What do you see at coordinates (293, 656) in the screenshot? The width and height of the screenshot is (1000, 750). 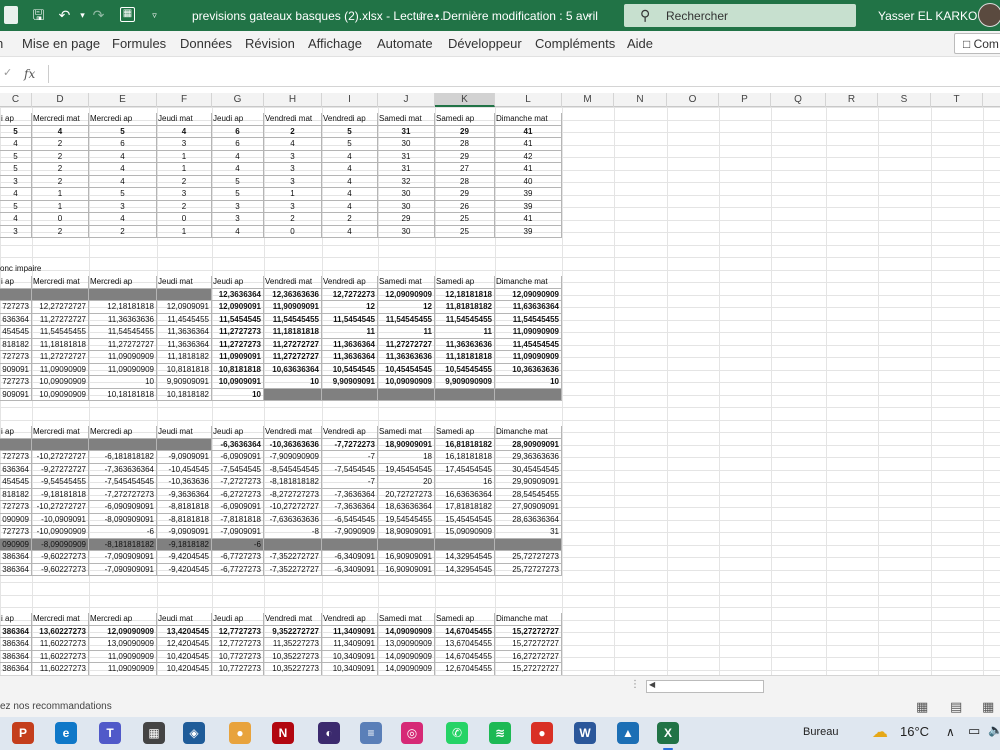 I see `cell: 10,35227273` at bounding box center [293, 656].